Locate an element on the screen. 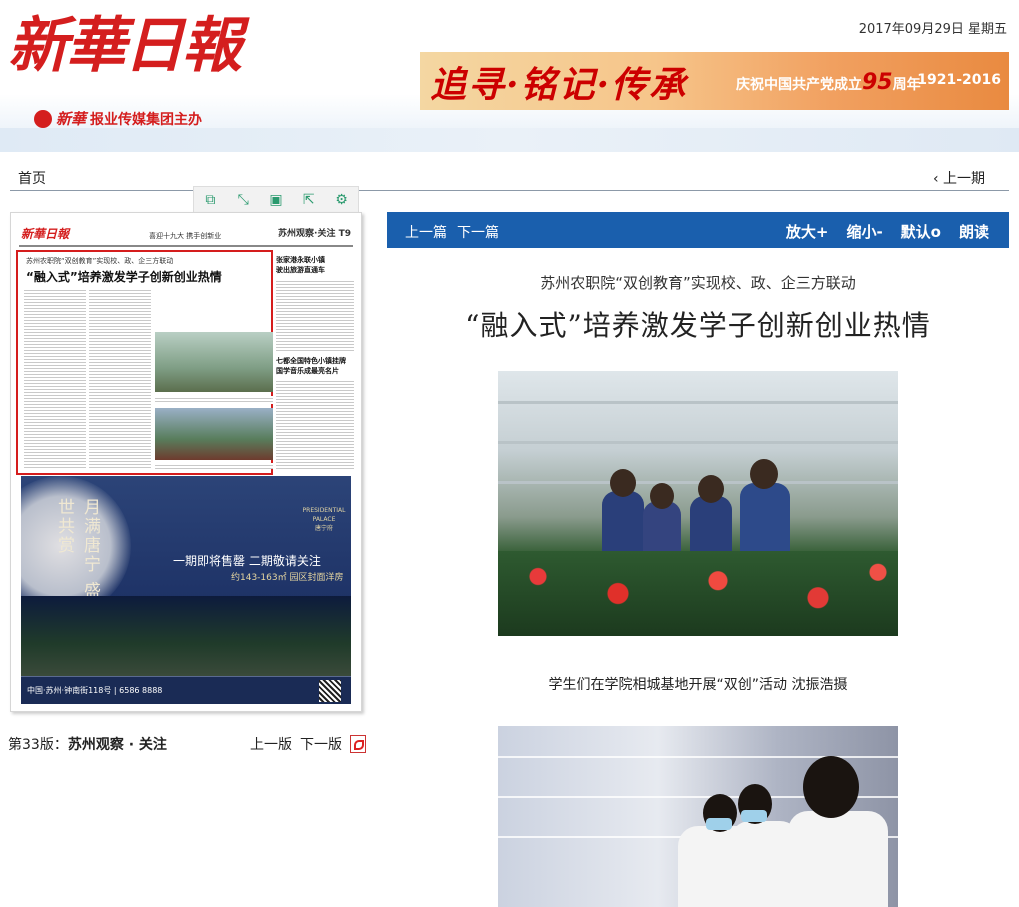  prev-issue-link: ‹ 上一期 is located at coordinates (959, 178).